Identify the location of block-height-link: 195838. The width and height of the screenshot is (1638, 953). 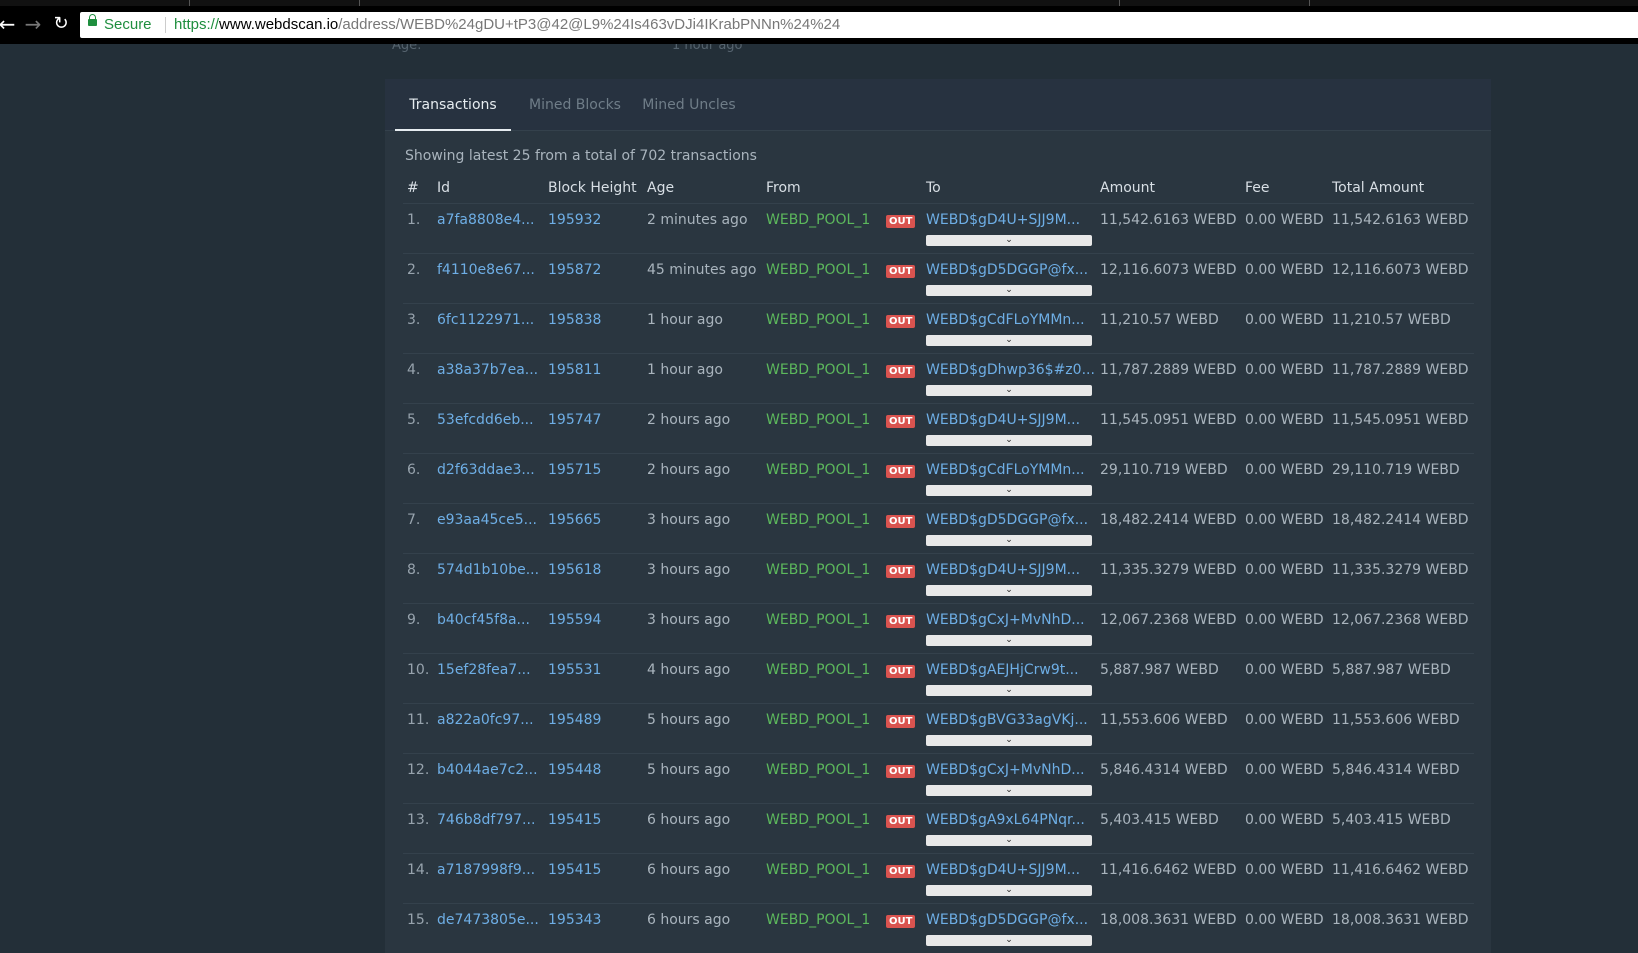
(574, 320).